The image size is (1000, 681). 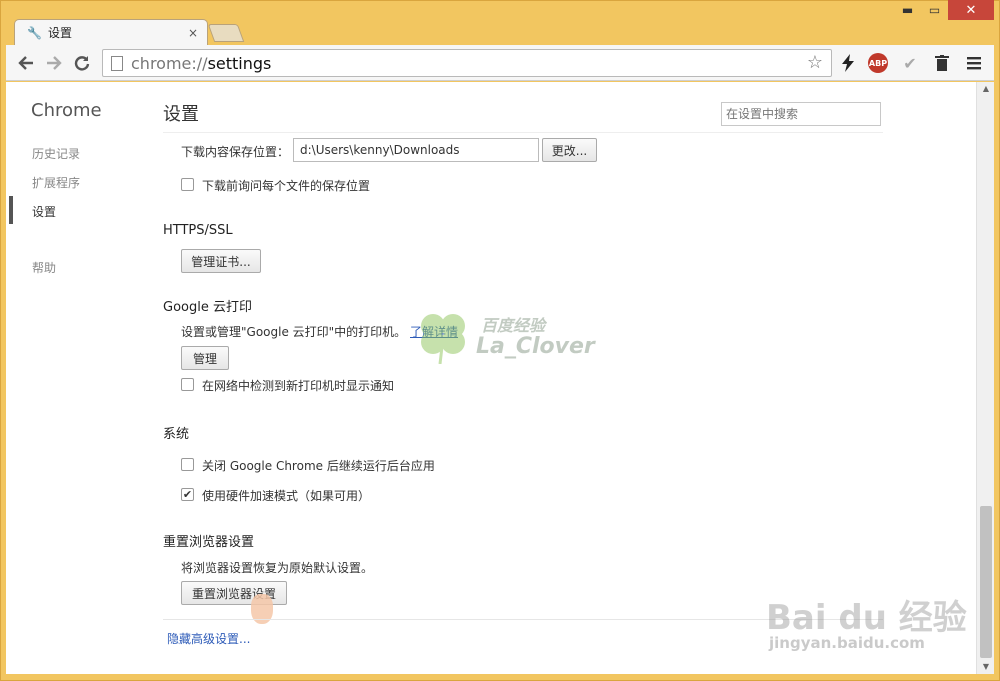 I want to click on sidebar-item-extensions: 扩展程序, so click(x=56, y=182).